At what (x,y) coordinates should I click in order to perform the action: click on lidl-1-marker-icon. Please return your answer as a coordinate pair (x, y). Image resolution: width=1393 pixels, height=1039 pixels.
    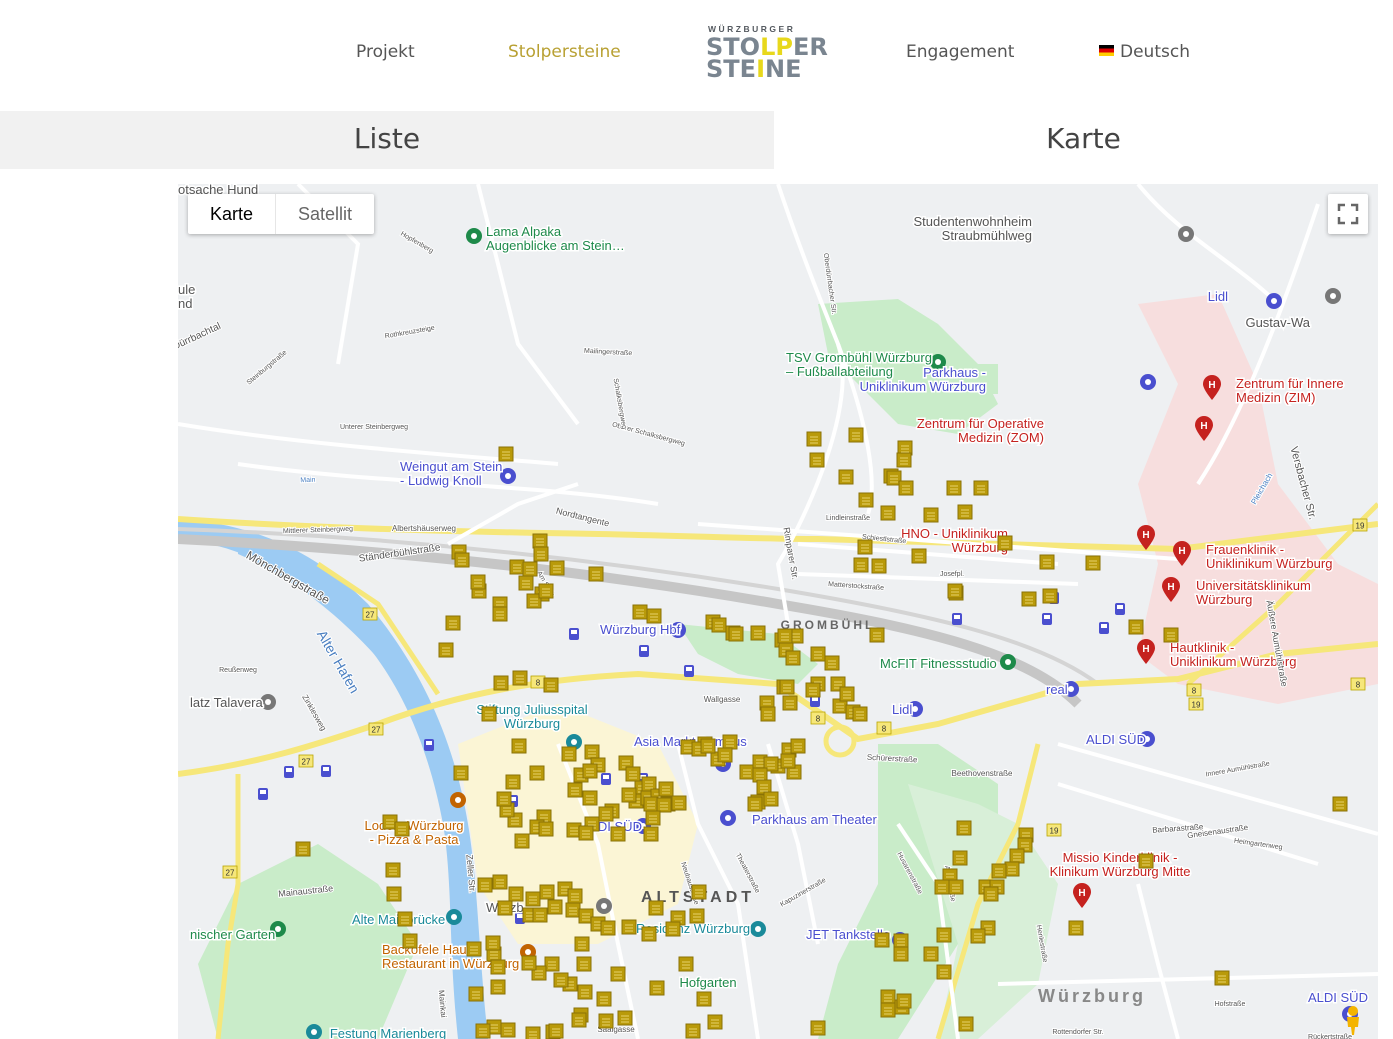
    Looking at the image, I should click on (1274, 301).